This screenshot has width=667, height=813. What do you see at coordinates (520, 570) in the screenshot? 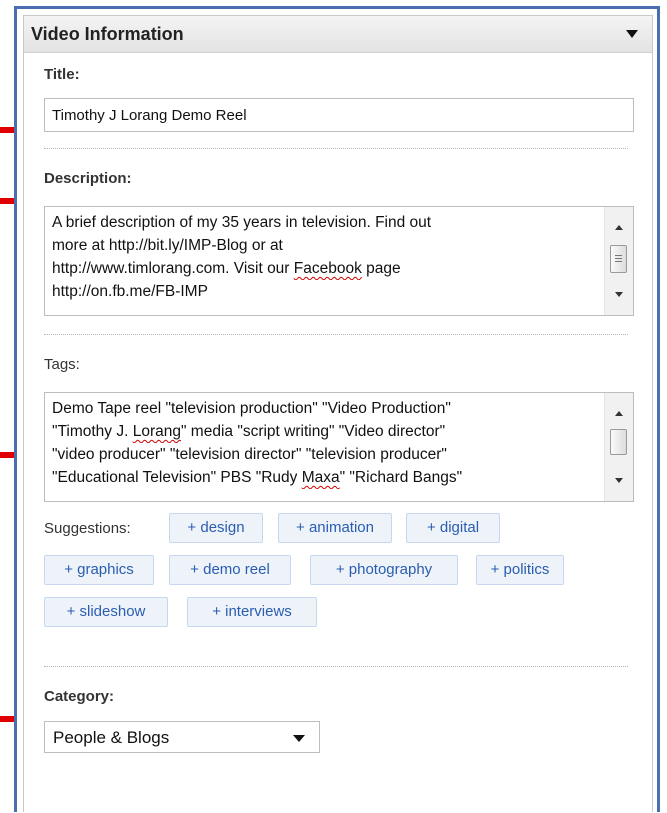
I see `suggestion-chip-politics: + politics` at bounding box center [520, 570].